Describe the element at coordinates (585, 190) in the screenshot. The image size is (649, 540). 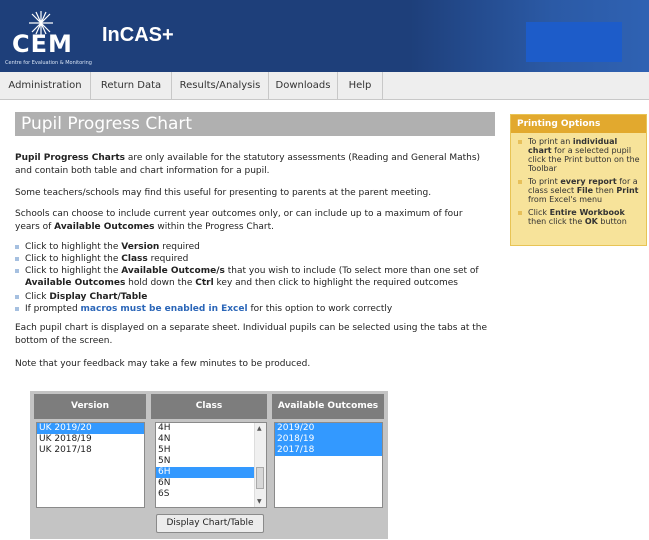
I see `tip-bold: File` at that location.